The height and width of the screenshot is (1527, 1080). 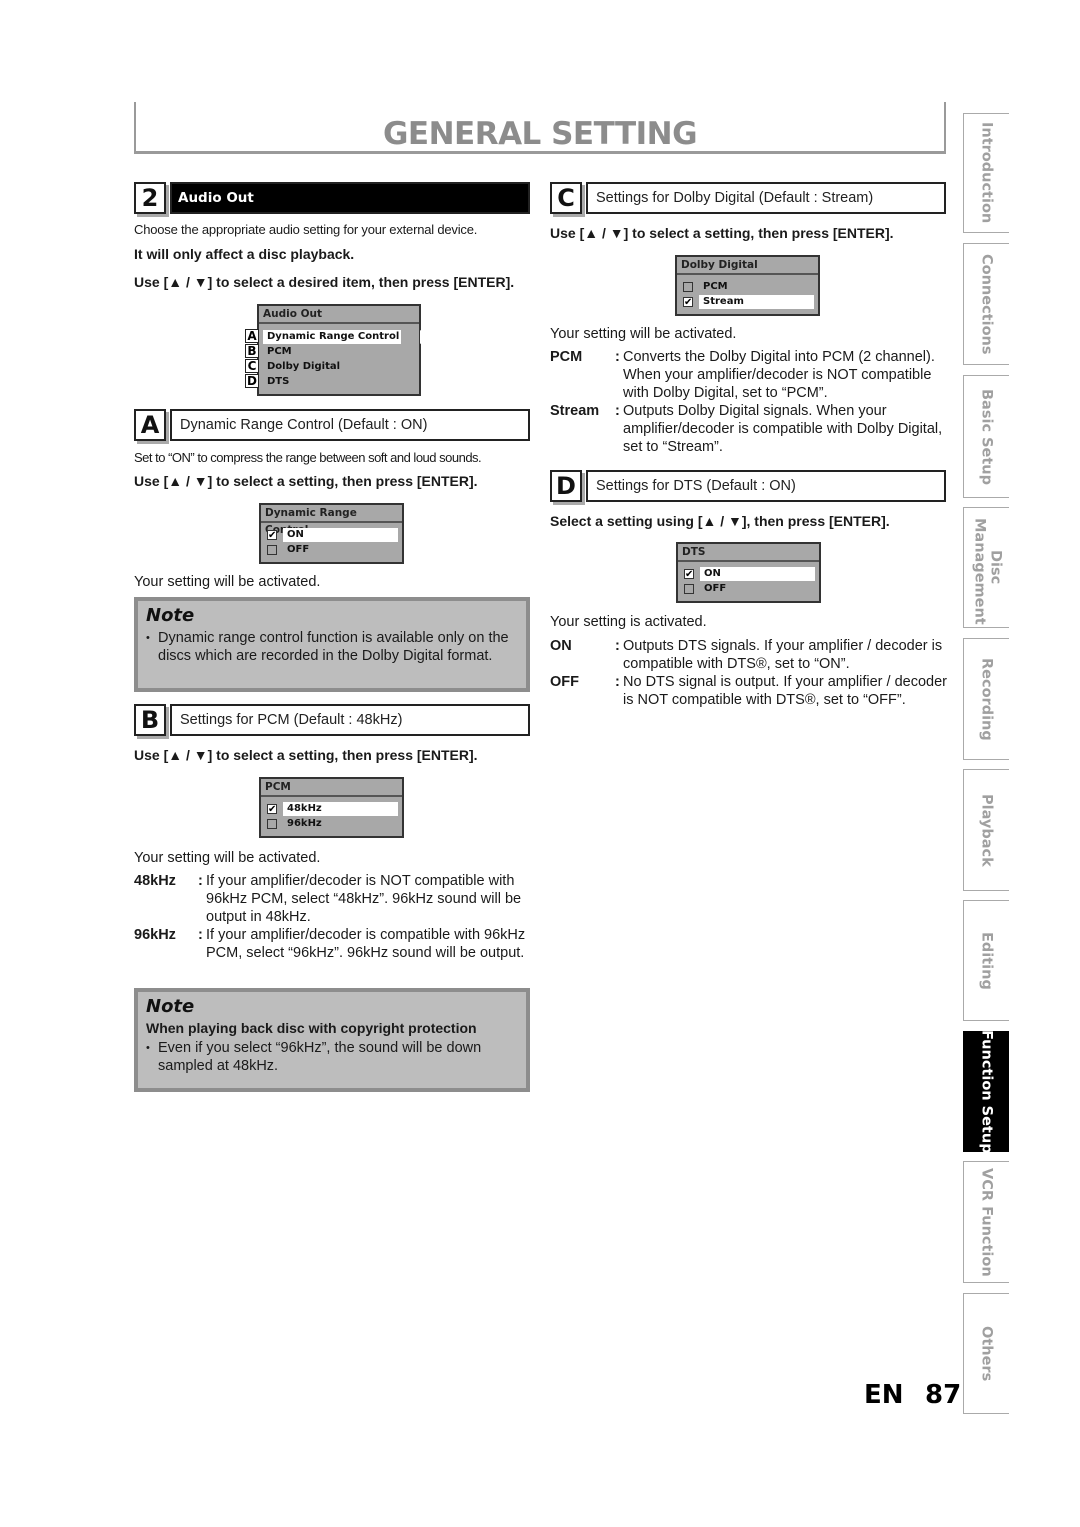 What do you see at coordinates (331, 520) in the screenshot?
I see `menu-header: Dynamic Range Control` at bounding box center [331, 520].